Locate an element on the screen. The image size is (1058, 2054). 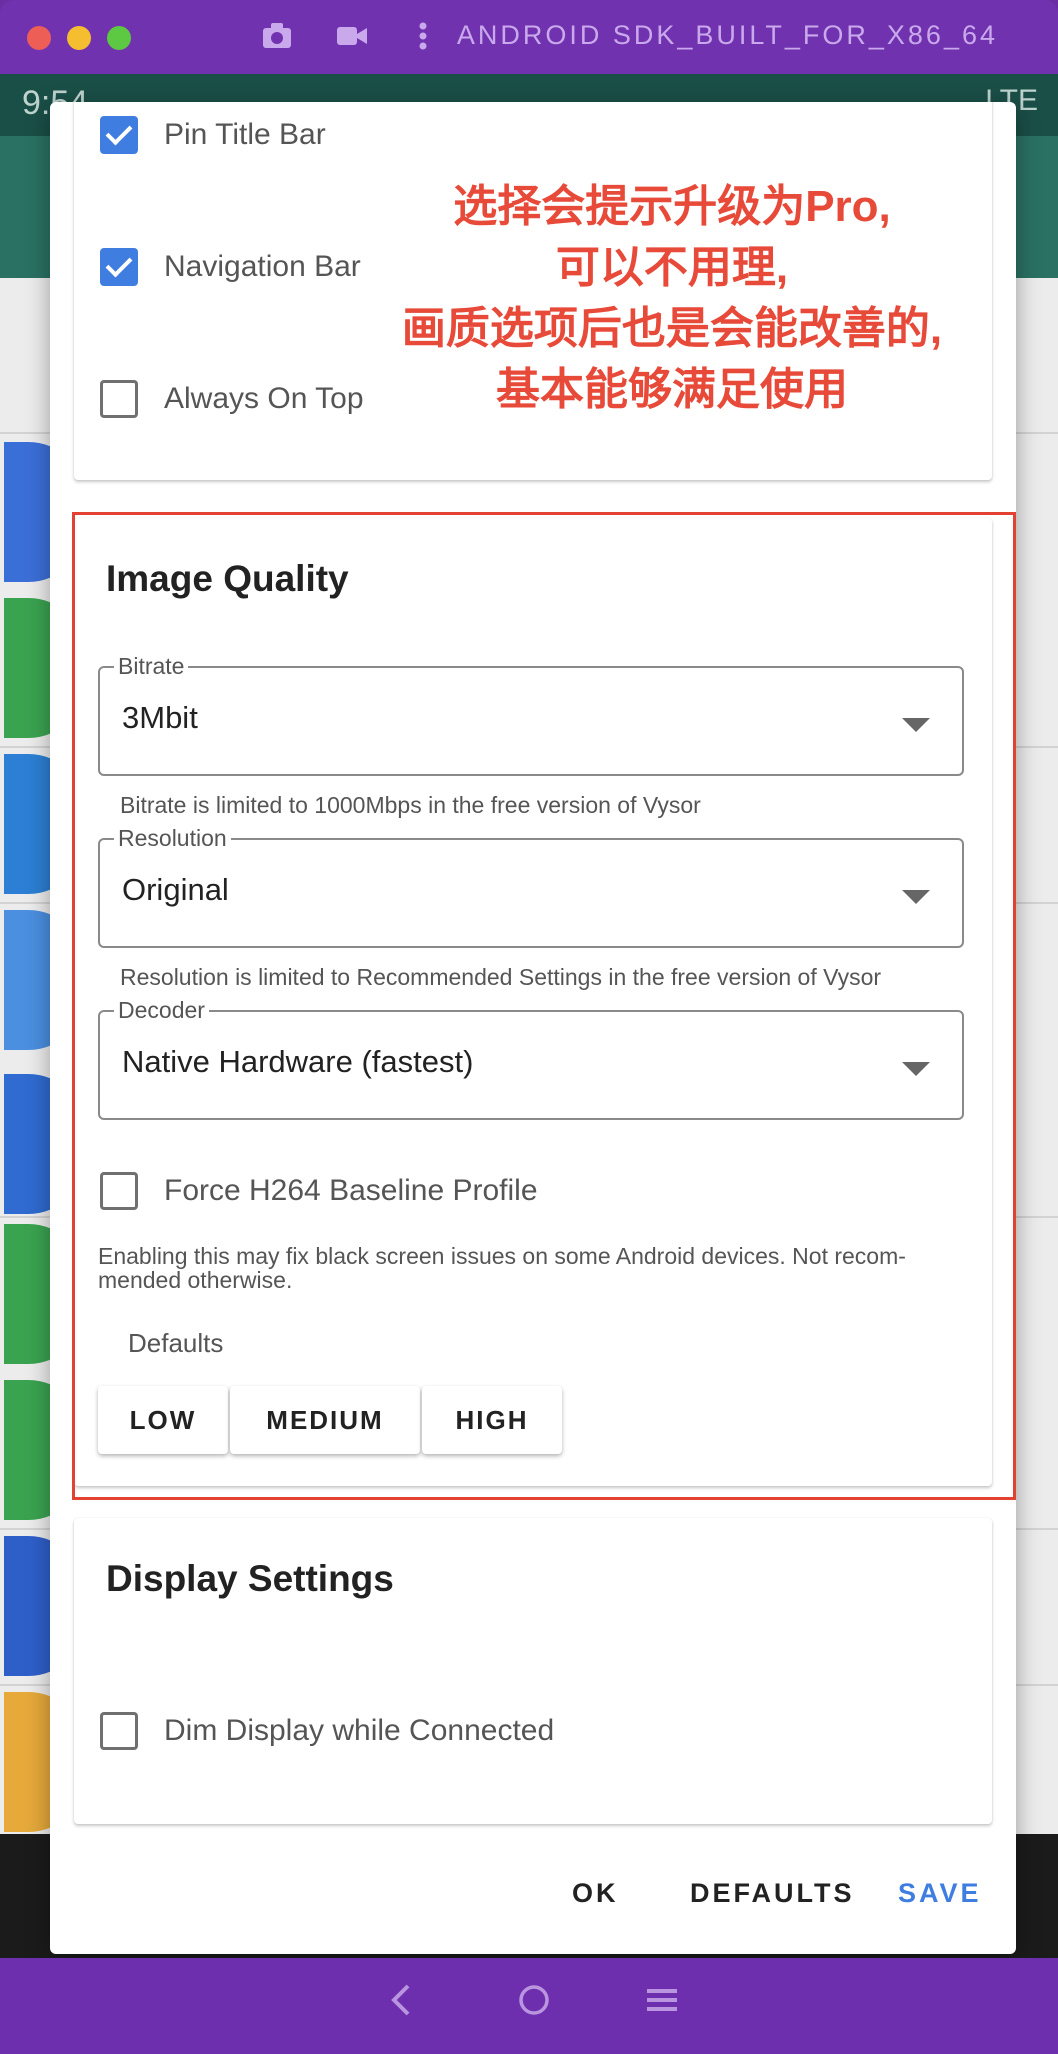
save-button: SAVE is located at coordinates (940, 1893).